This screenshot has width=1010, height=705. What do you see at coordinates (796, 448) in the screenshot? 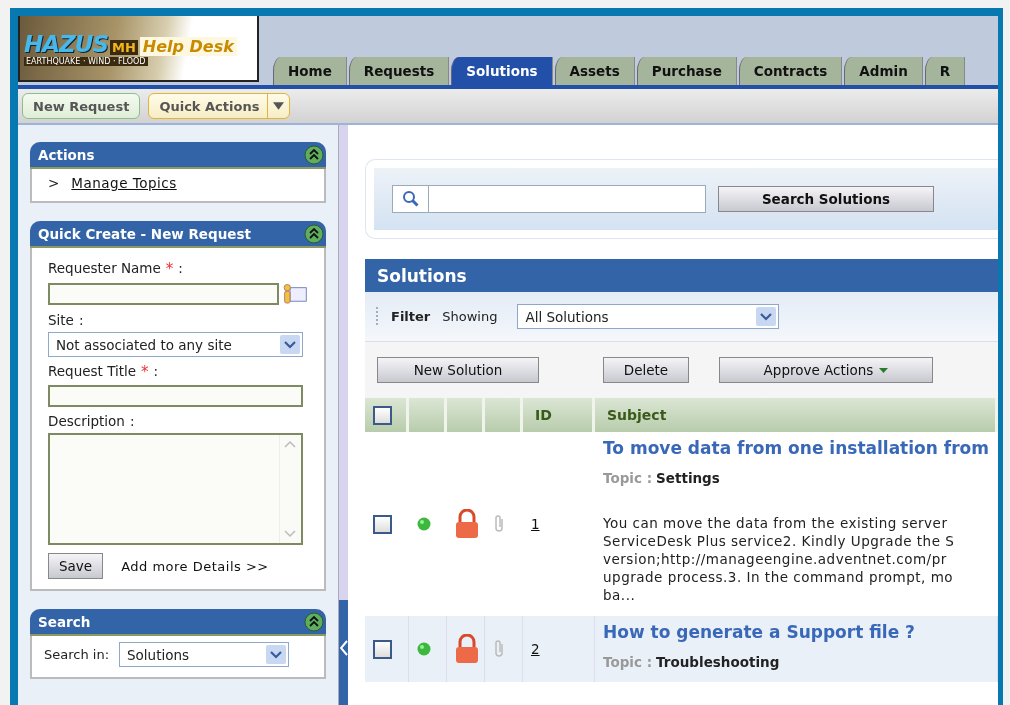
I see `solution-title-link: To move data from one installation from` at bounding box center [796, 448].